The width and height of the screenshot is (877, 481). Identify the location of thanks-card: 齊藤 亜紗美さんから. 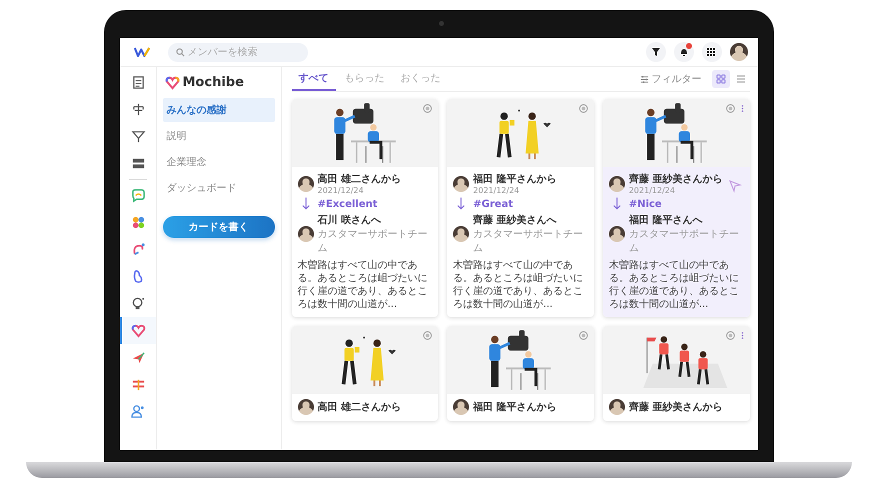
(676, 373).